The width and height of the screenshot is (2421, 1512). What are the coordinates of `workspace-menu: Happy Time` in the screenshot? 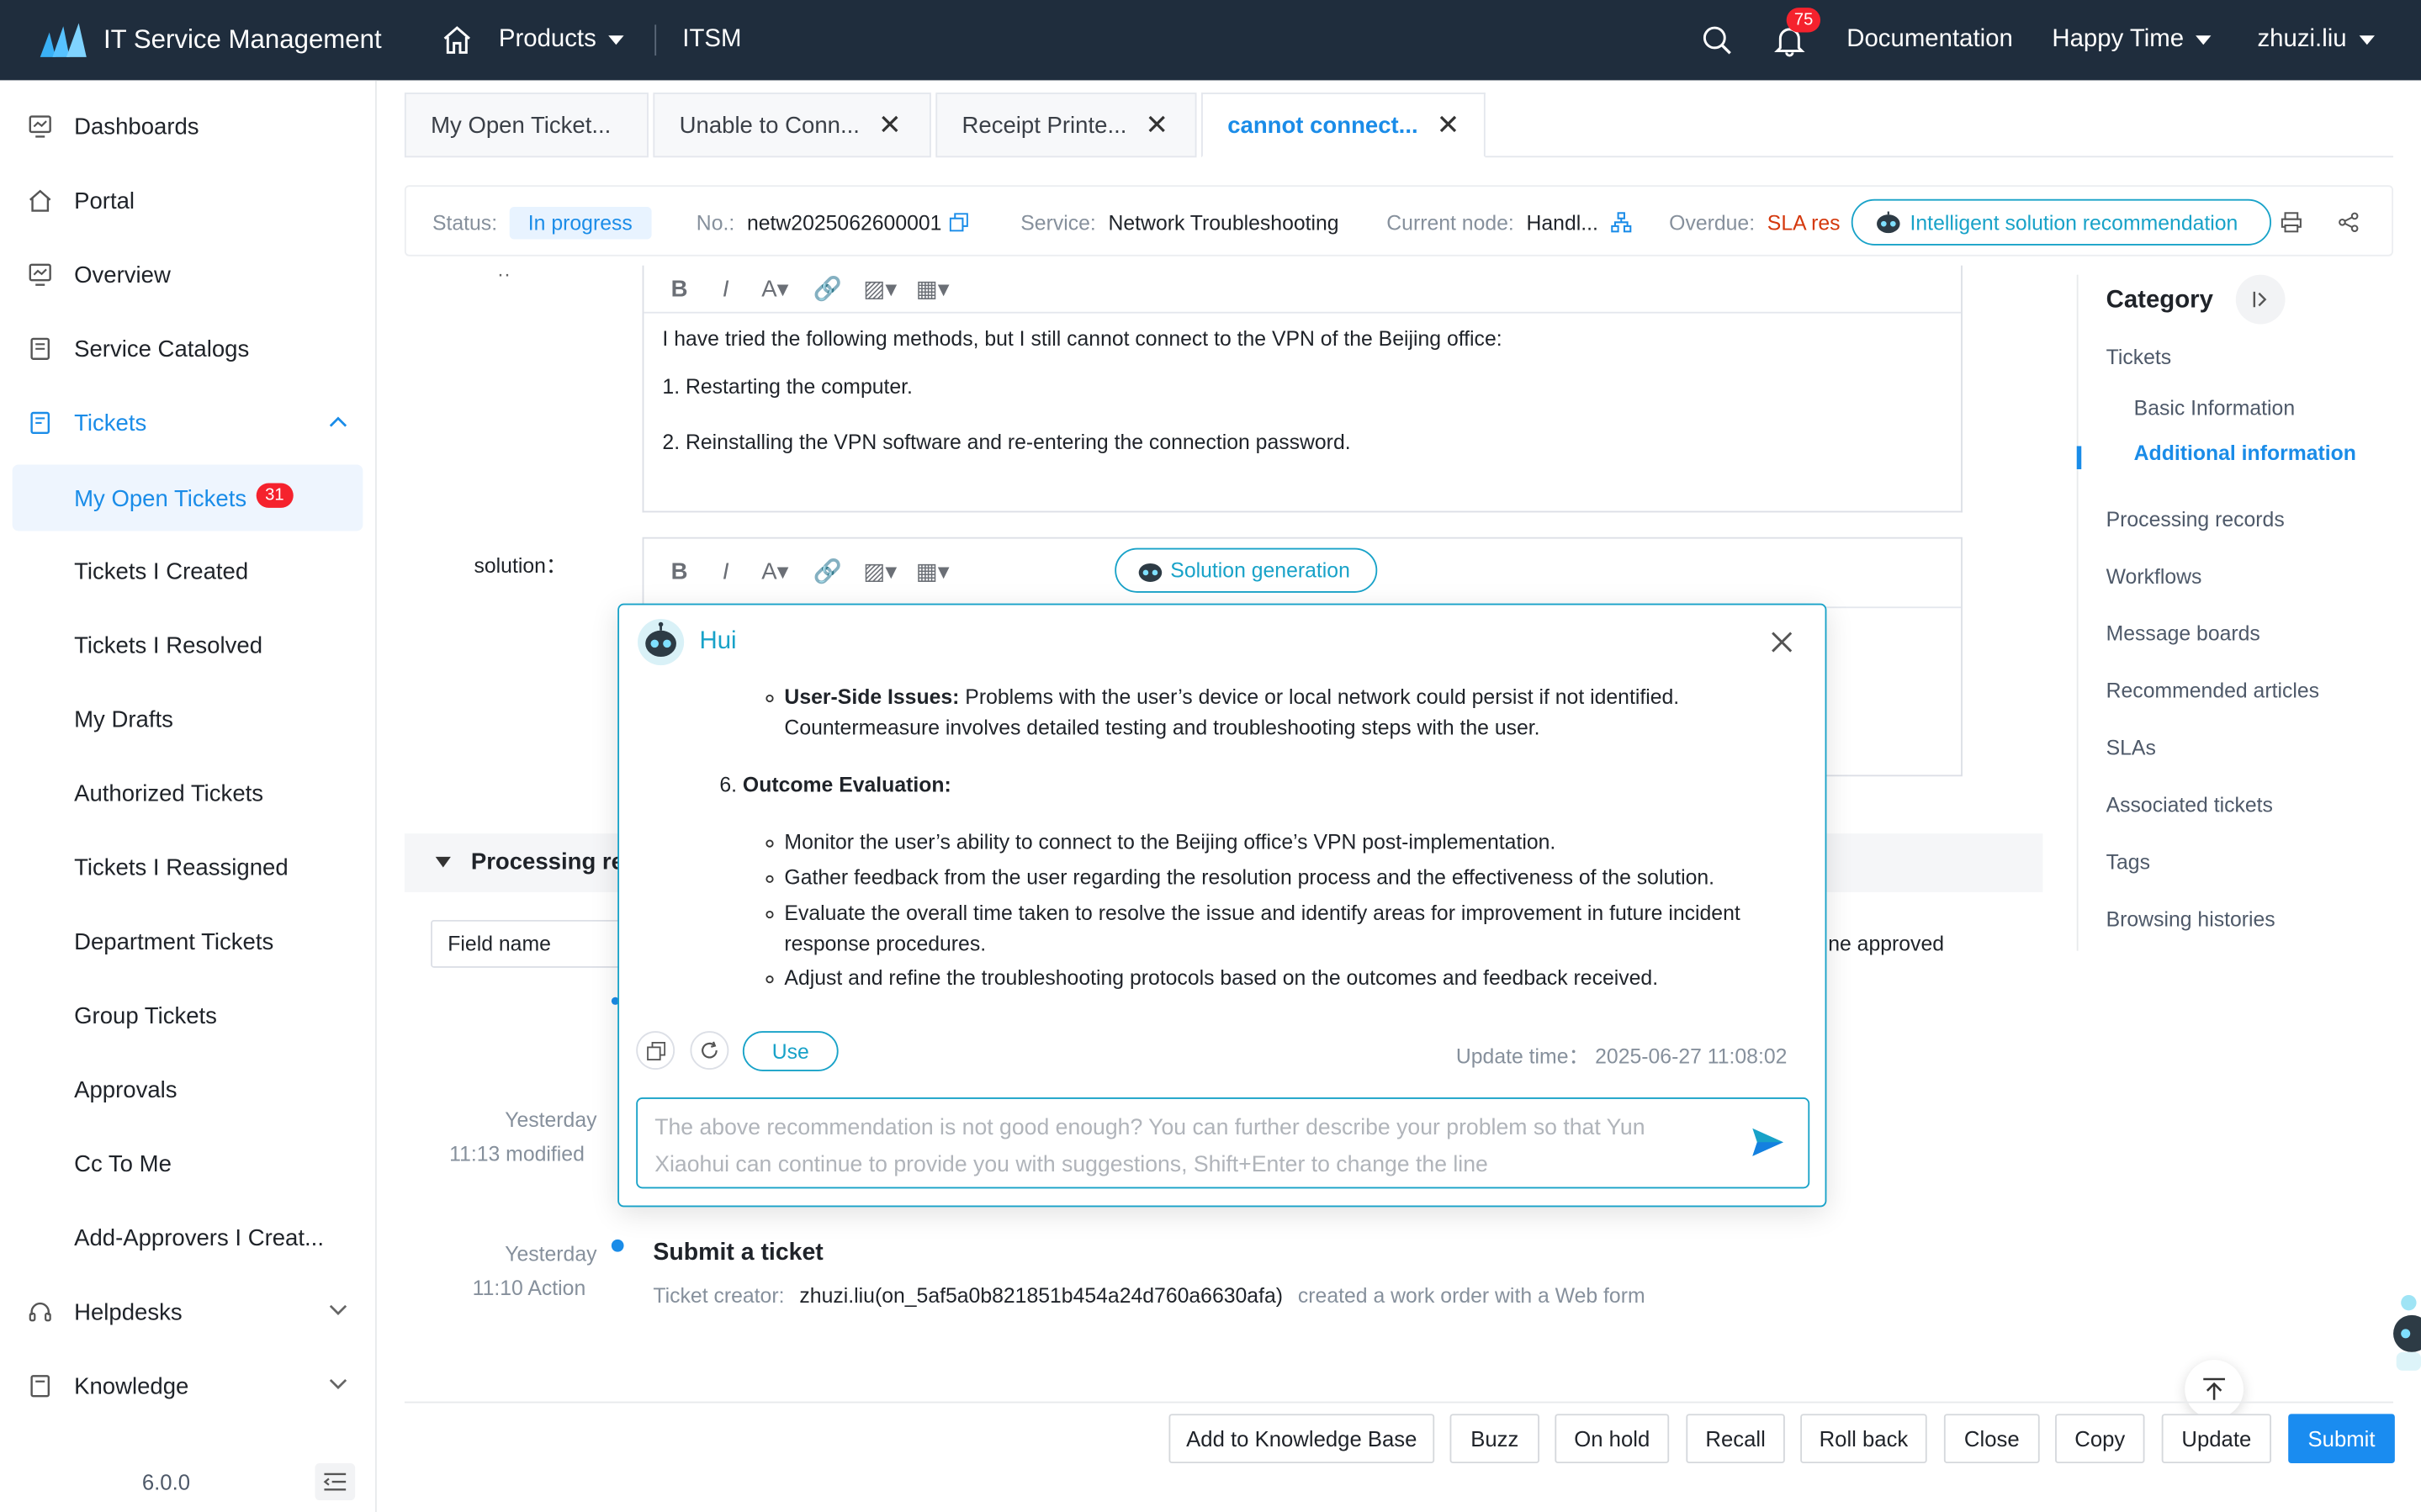 It's located at (2132, 40).